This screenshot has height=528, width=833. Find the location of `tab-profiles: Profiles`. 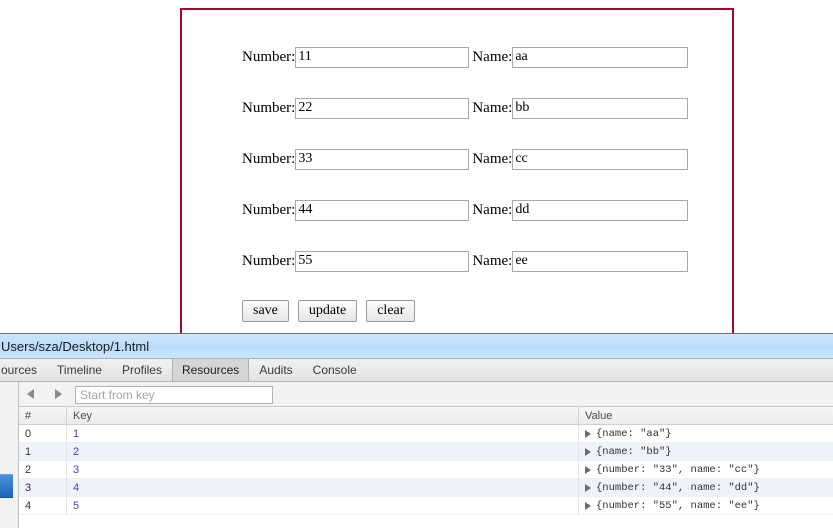

tab-profiles: Profiles is located at coordinates (142, 370).